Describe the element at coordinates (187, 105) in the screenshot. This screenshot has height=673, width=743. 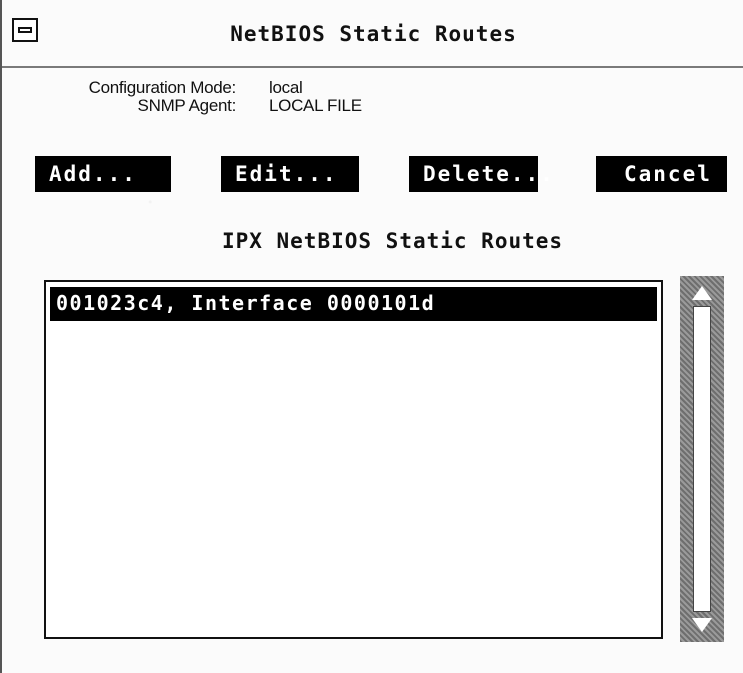
I see `snmp-agent-label: SNMP Agent:` at that location.